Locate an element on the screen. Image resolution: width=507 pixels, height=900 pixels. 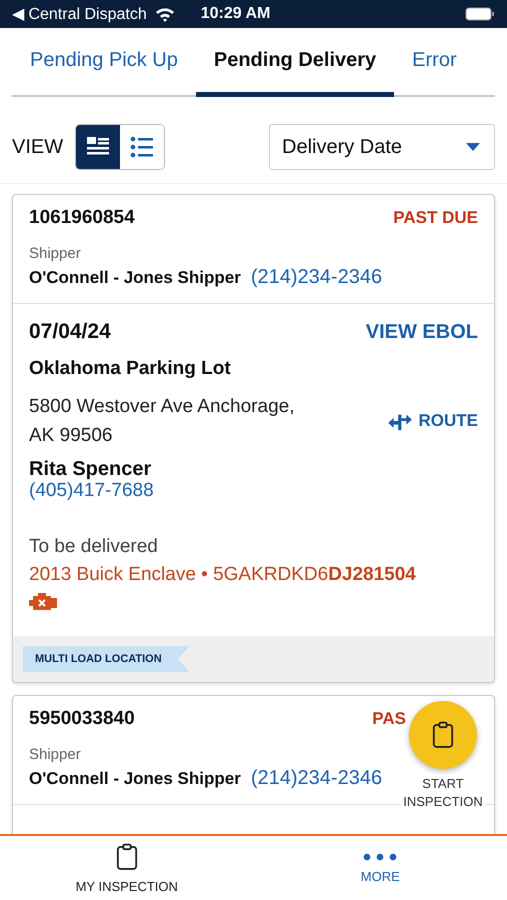
load-id: 1061960854 is located at coordinates (82, 218).